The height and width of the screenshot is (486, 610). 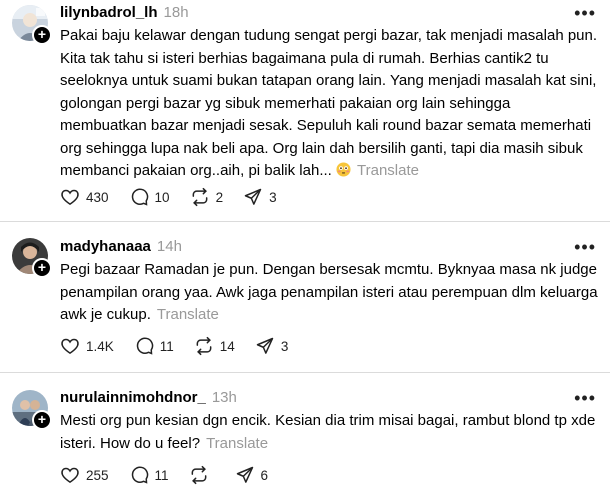 I want to click on like-count: 1.4K, so click(x=100, y=346).